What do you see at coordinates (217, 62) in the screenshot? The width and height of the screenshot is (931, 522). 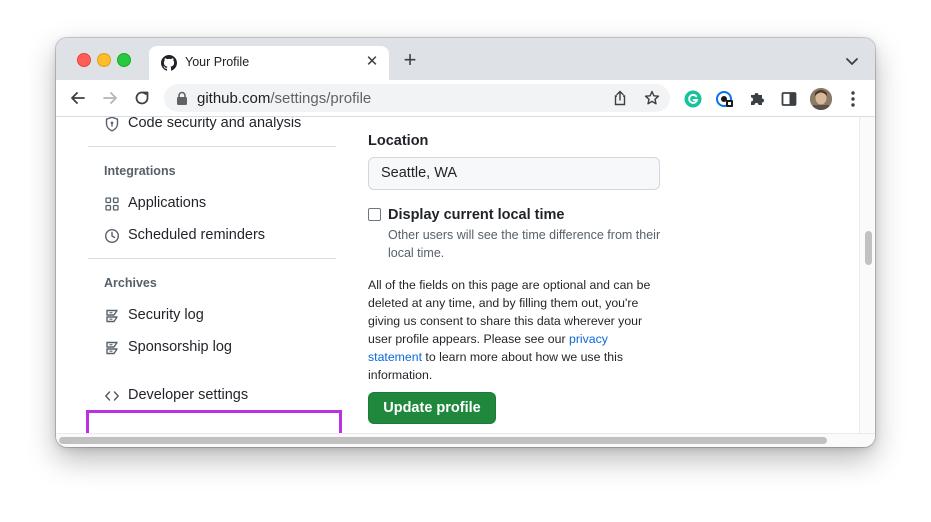 I see `tab-title: Your Profile` at bounding box center [217, 62].